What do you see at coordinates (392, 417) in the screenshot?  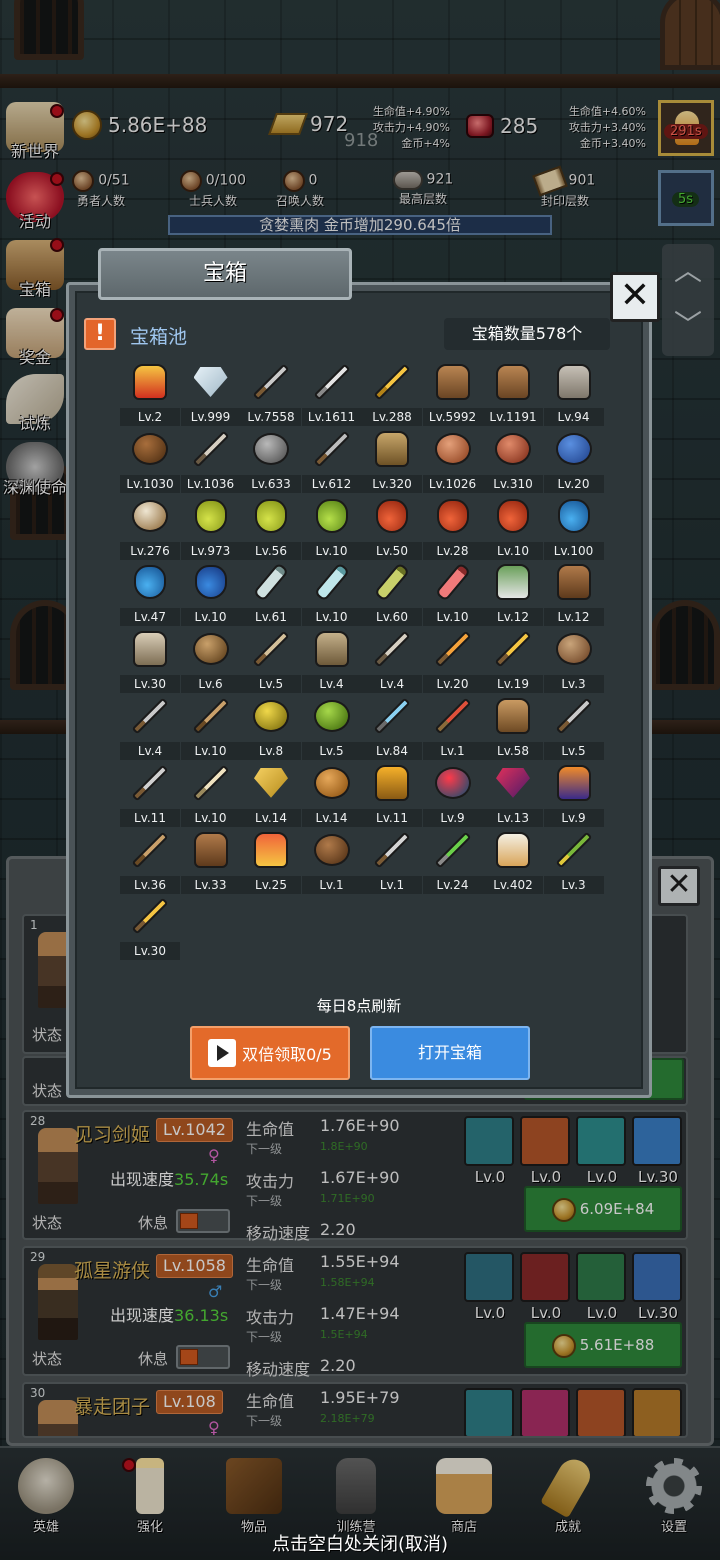 I see `item-level: Lv.288` at bounding box center [392, 417].